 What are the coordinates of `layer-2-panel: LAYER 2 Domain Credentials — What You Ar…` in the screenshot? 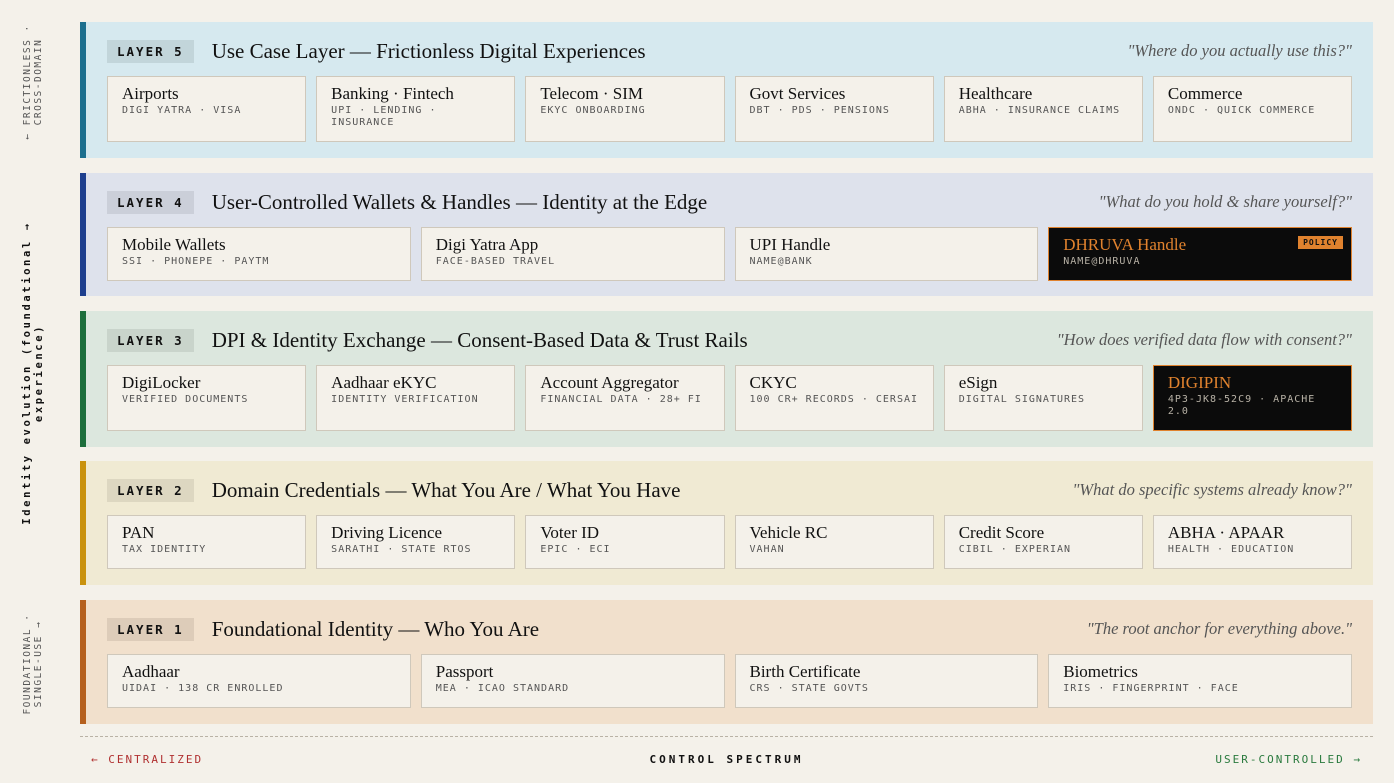 It's located at (726, 523).